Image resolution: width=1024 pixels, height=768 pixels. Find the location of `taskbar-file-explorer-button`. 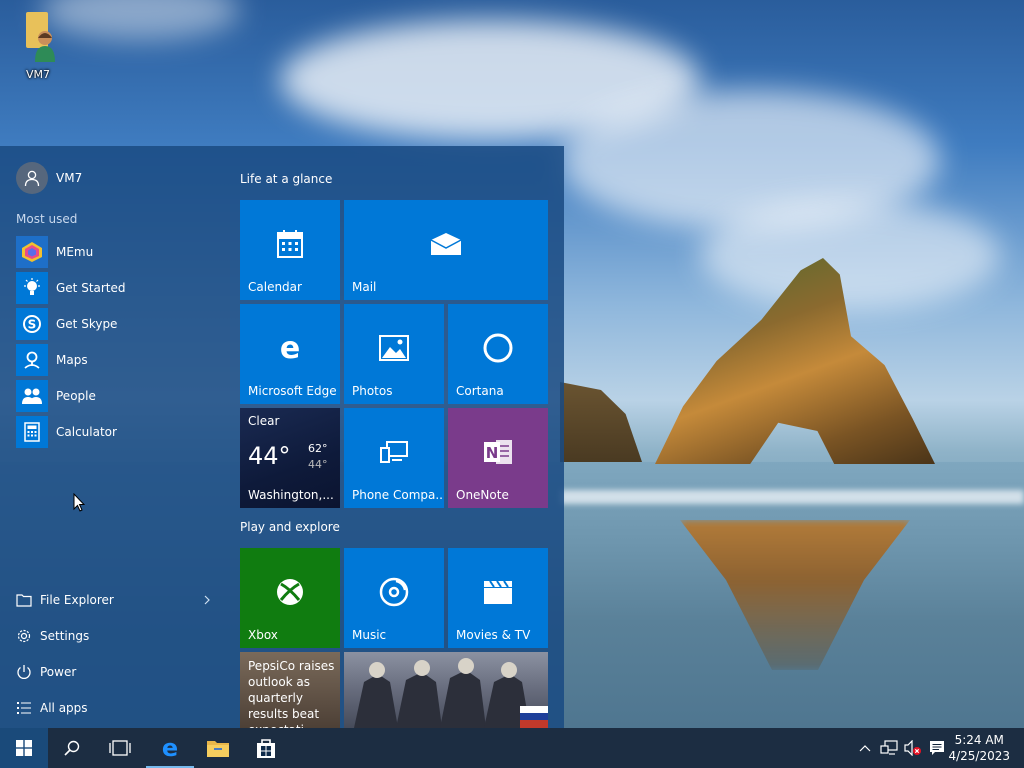

taskbar-file-explorer-button is located at coordinates (218, 748).